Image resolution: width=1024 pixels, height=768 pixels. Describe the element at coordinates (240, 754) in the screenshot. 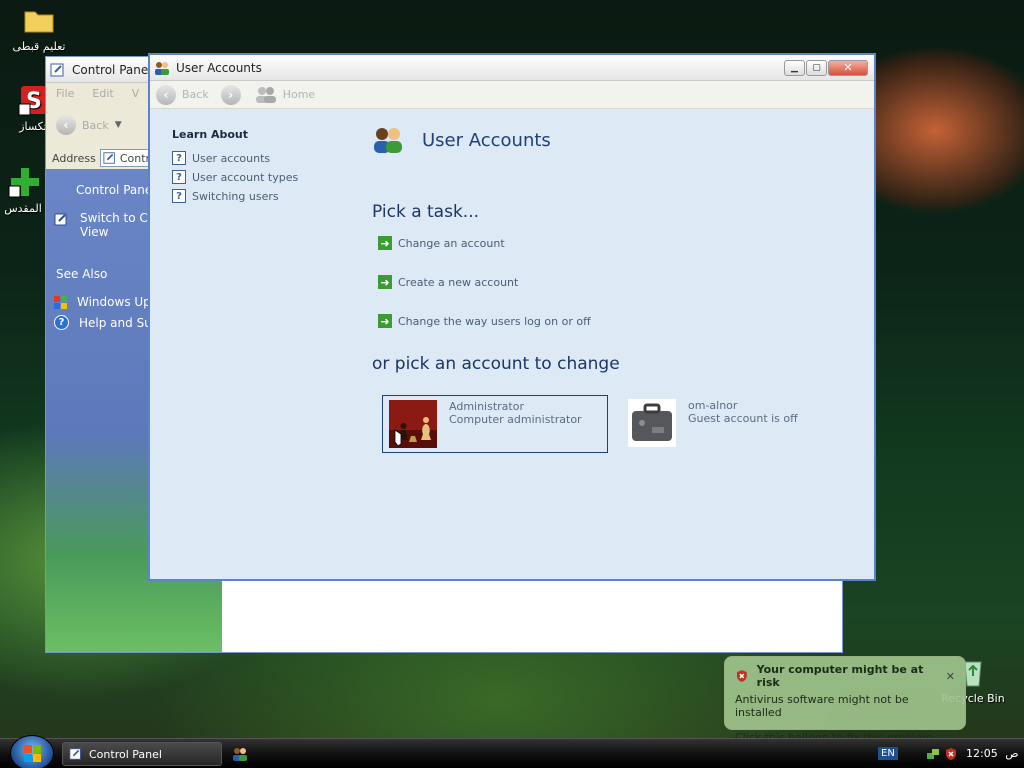

I see `taskbar-user-accounts-icon` at that location.